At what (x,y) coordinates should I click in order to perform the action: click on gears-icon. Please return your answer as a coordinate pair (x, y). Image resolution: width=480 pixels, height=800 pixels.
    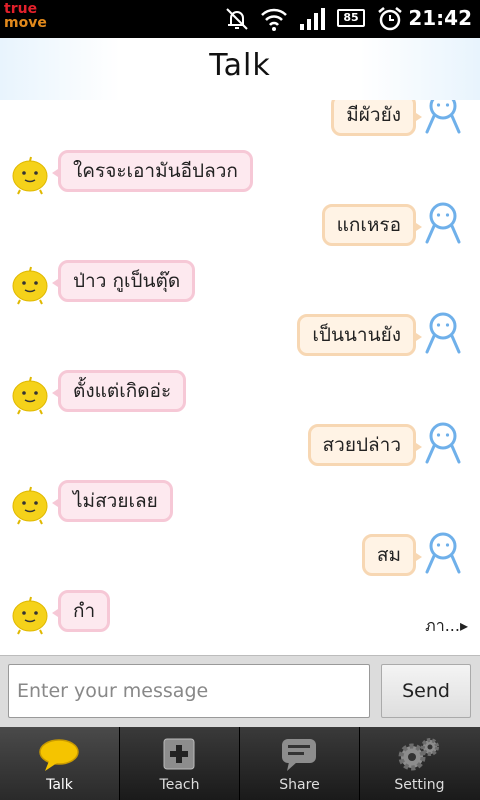
    Looking at the image, I should click on (418, 754).